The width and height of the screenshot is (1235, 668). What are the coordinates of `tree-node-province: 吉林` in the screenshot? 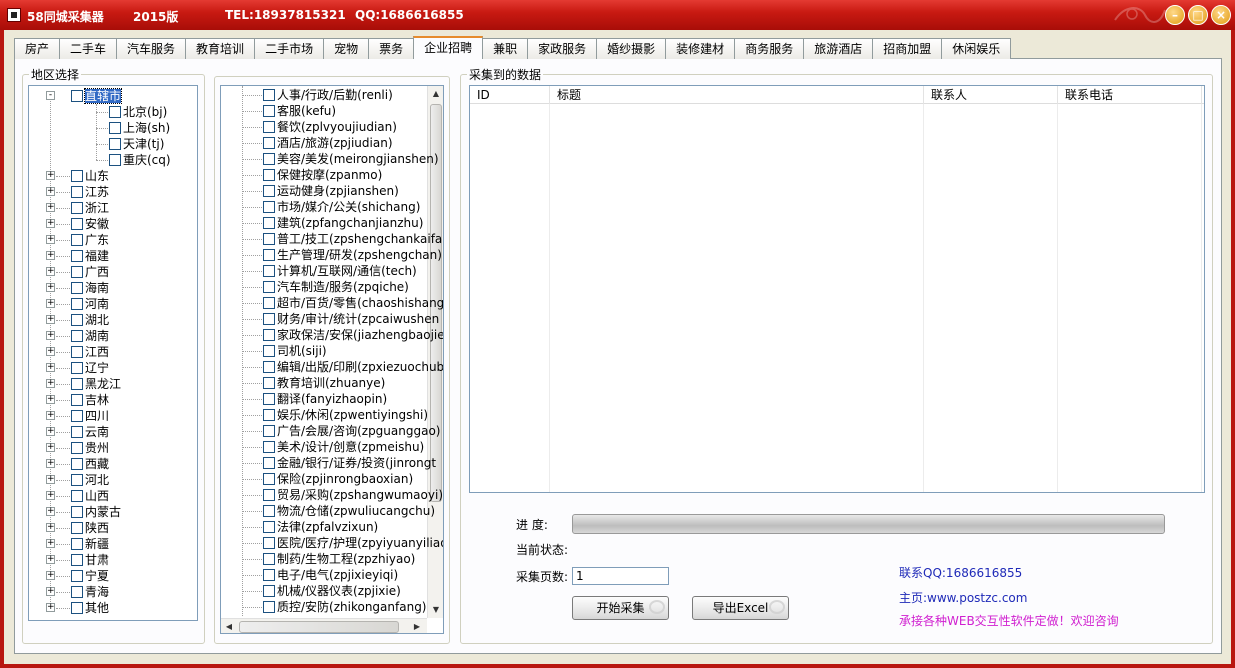 It's located at (90, 400).